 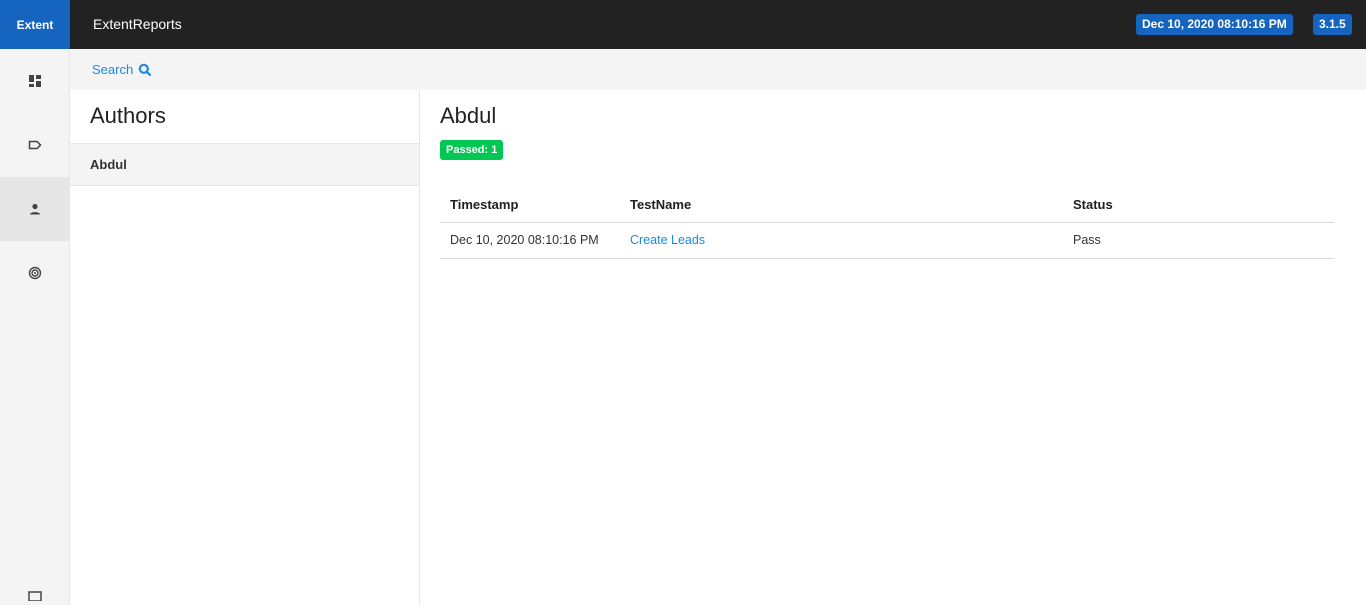 I want to click on dashboard-icon, so click(x=34, y=81).